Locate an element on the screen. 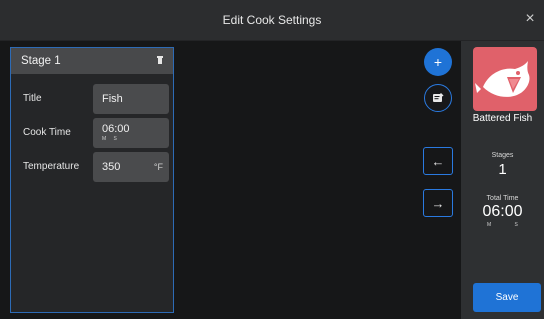  temperature-field: 350 °F is located at coordinates (131, 167).